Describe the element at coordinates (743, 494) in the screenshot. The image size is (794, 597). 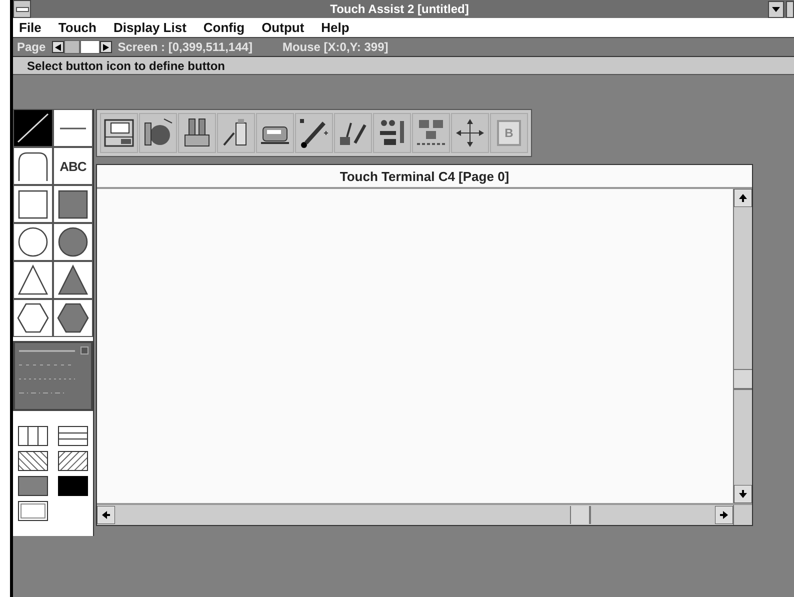
I see `scroll-down-icon` at that location.